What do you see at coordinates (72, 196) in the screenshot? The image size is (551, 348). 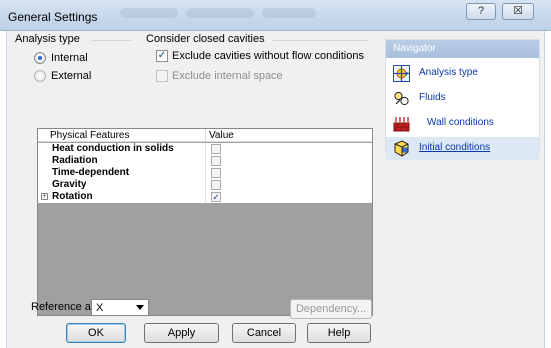 I see `feature-name: Rotation` at bounding box center [72, 196].